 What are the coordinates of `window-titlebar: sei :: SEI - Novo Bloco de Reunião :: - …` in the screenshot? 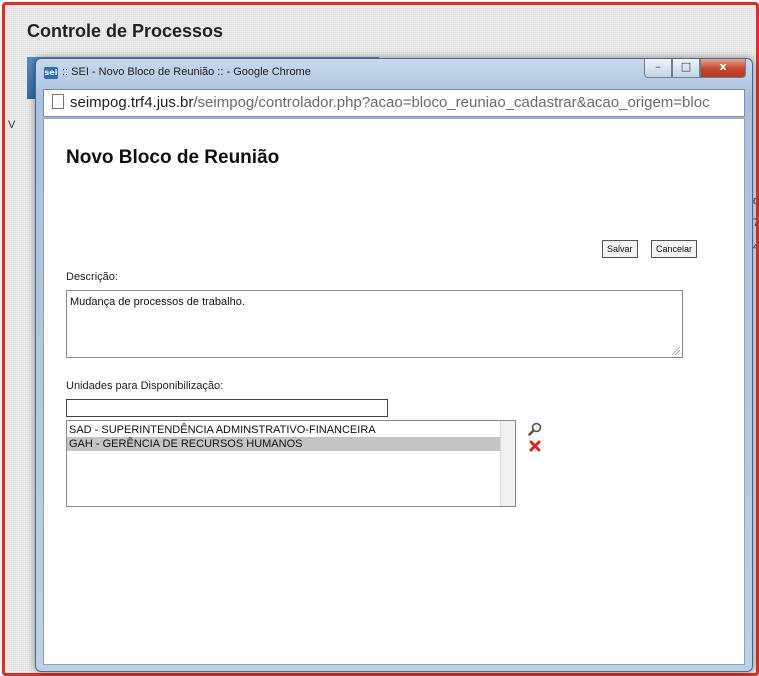 It's located at (394, 73).